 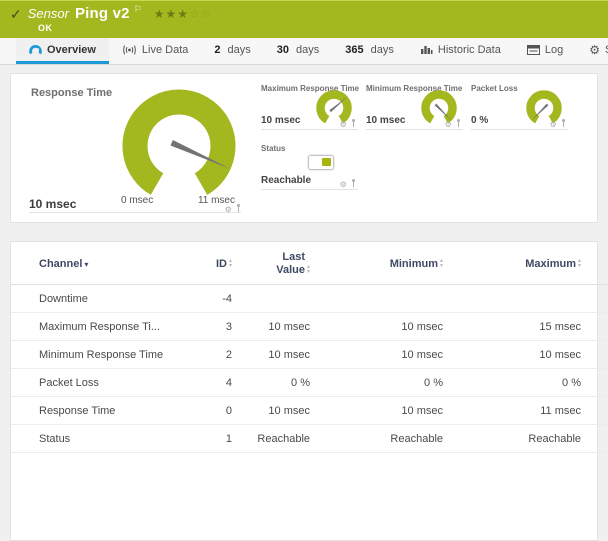 I want to click on cell-max, so click(x=516, y=298).